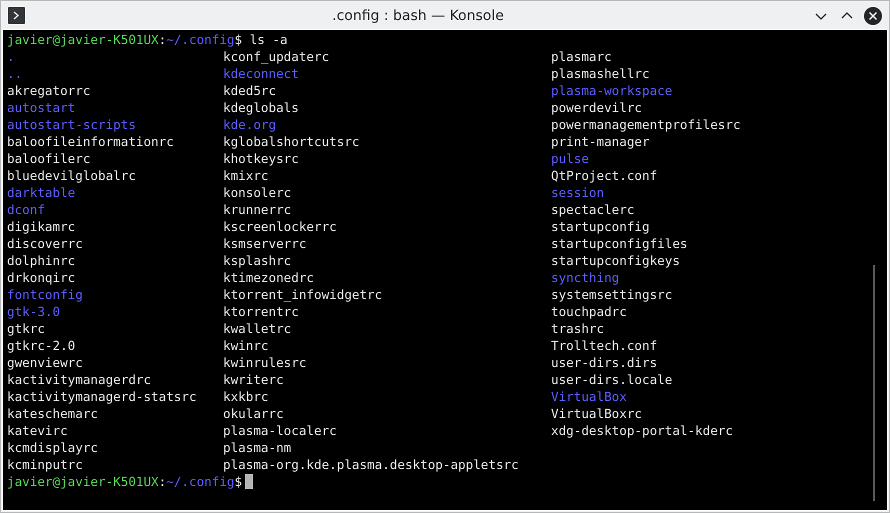 The image size is (890, 513). I want to click on command-text: ls -a, so click(268, 39).